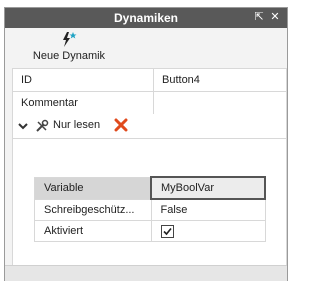 This screenshot has width=320, height=287. Describe the element at coordinates (167, 231) in the screenshot. I see `checkbox-checked-icon` at that location.